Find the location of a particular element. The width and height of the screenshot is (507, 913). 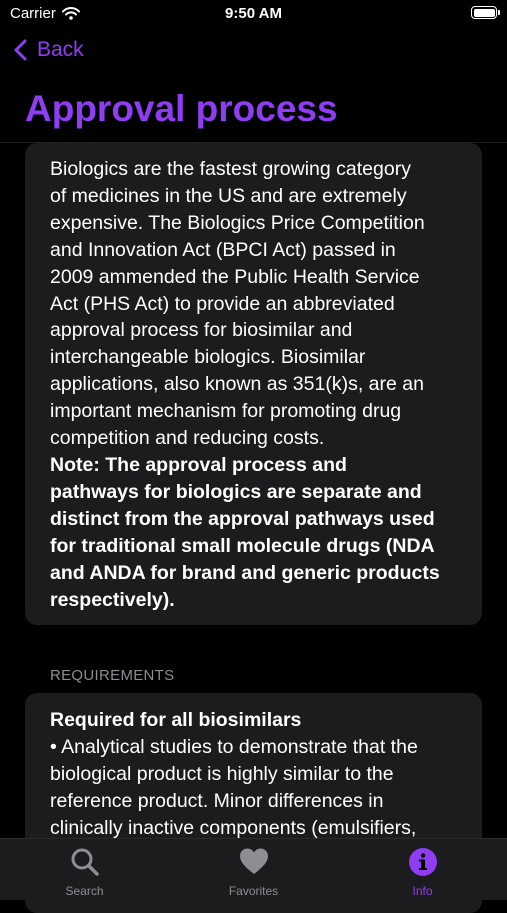

chevron-left-icon is located at coordinates (20, 50).